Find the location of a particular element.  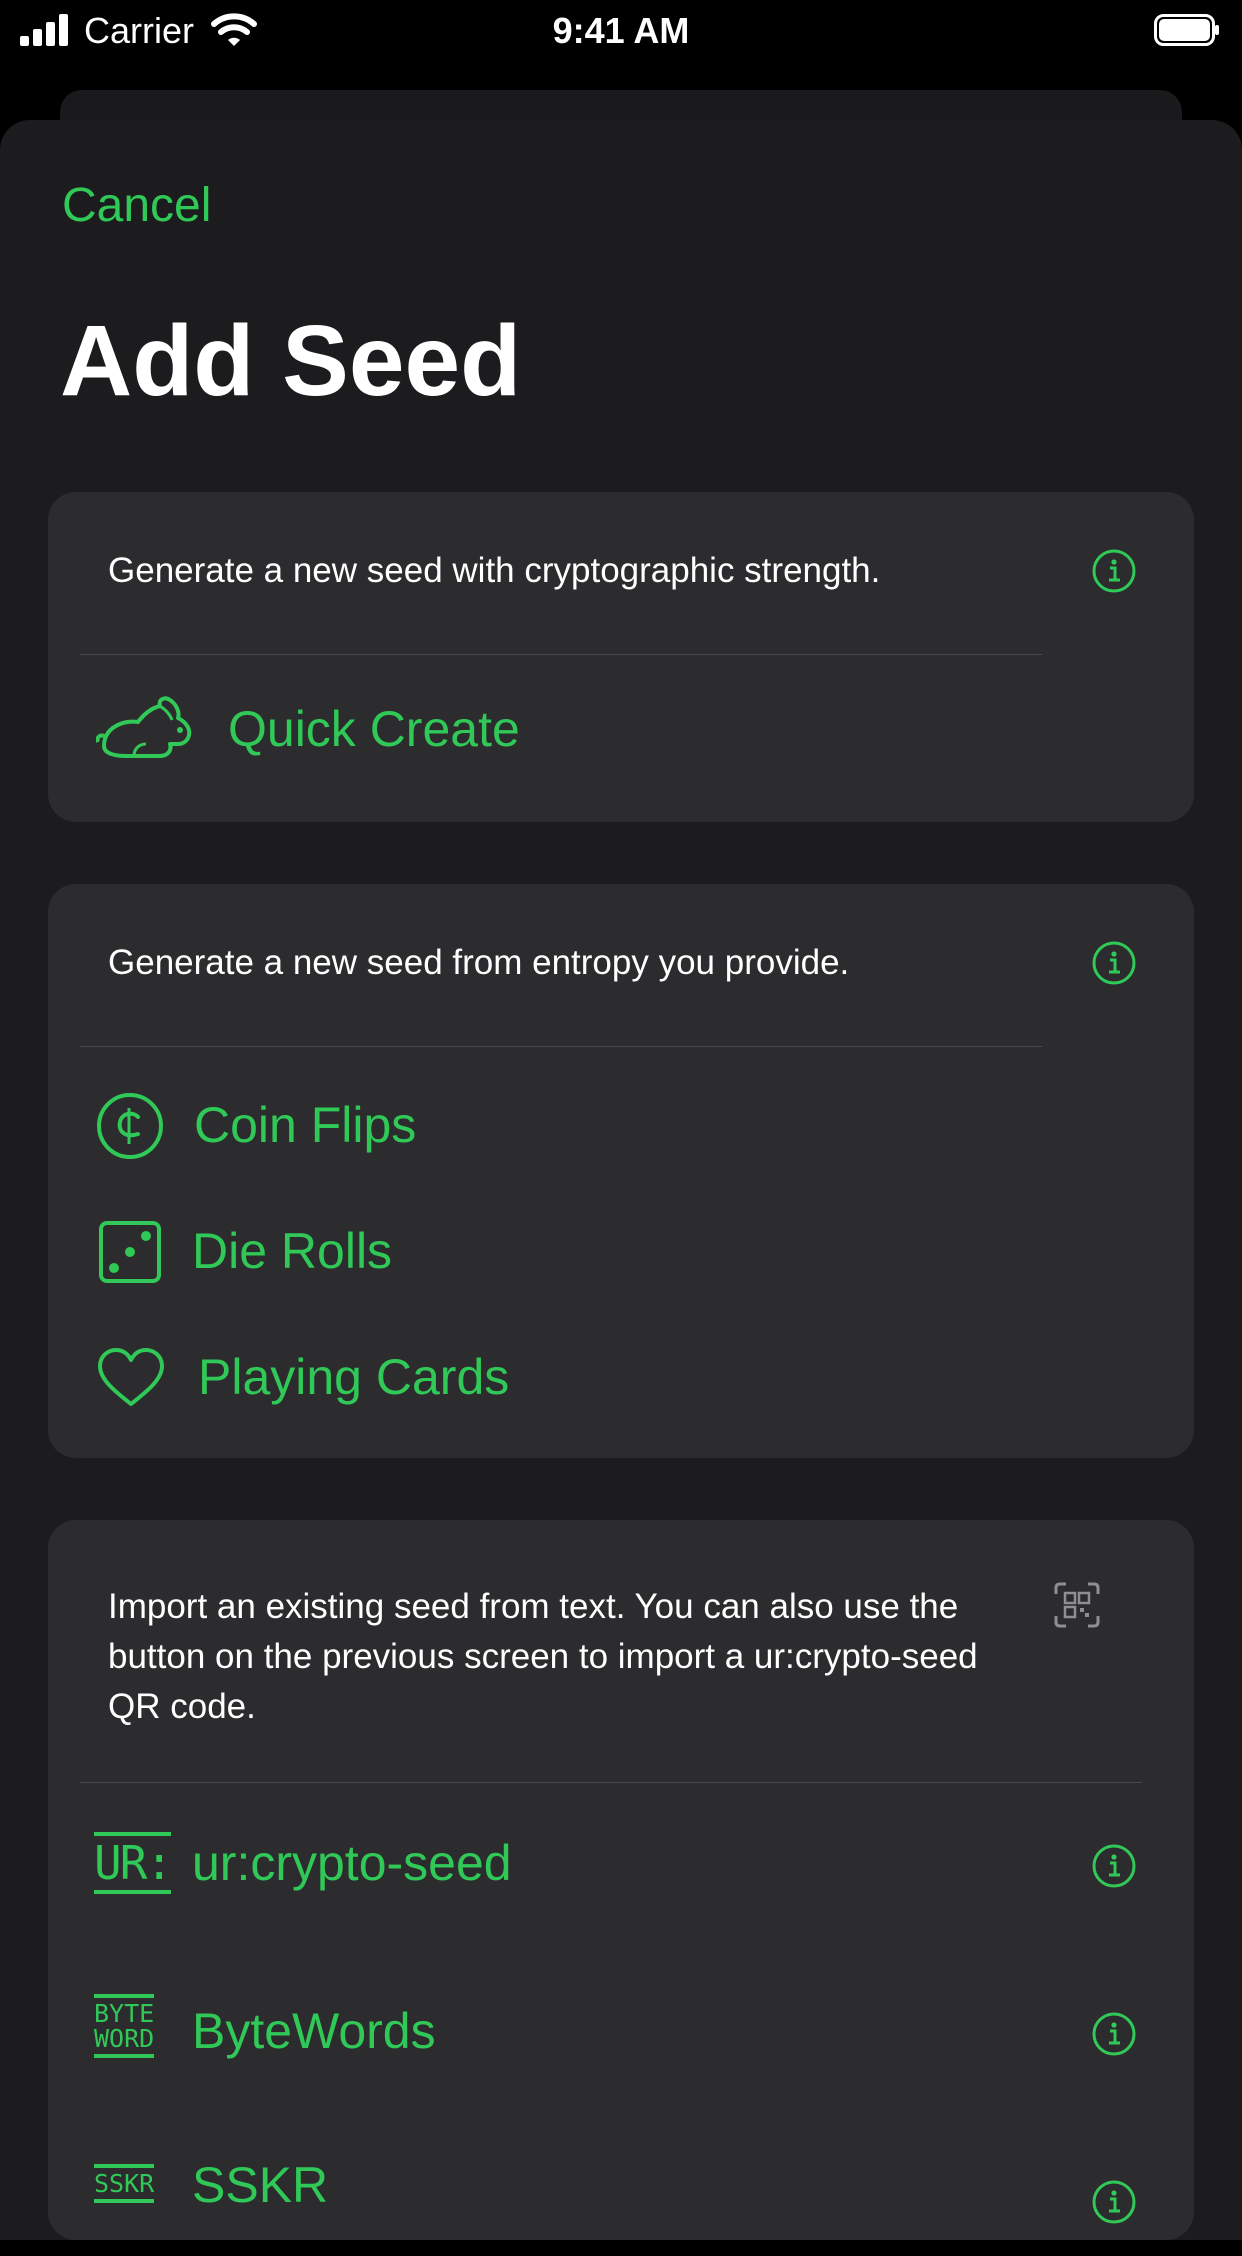

bytewords-icon-top: BYTE is located at coordinates (124, 2013).